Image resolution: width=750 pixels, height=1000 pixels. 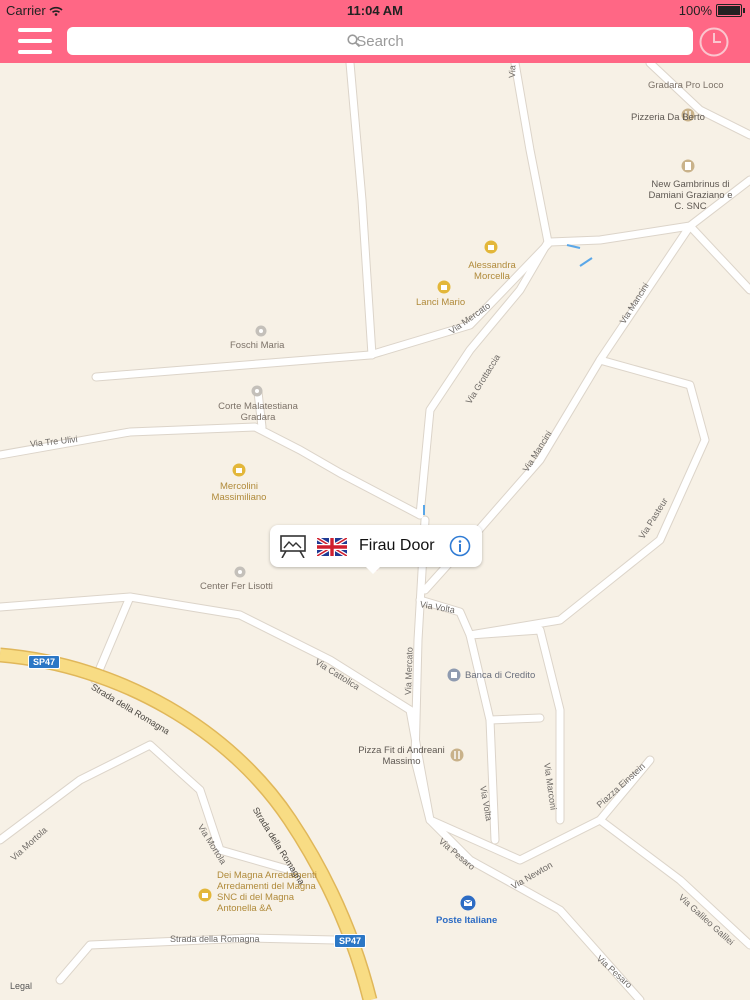 What do you see at coordinates (512, 71) in the screenshot?
I see `street-label: Via` at bounding box center [512, 71].